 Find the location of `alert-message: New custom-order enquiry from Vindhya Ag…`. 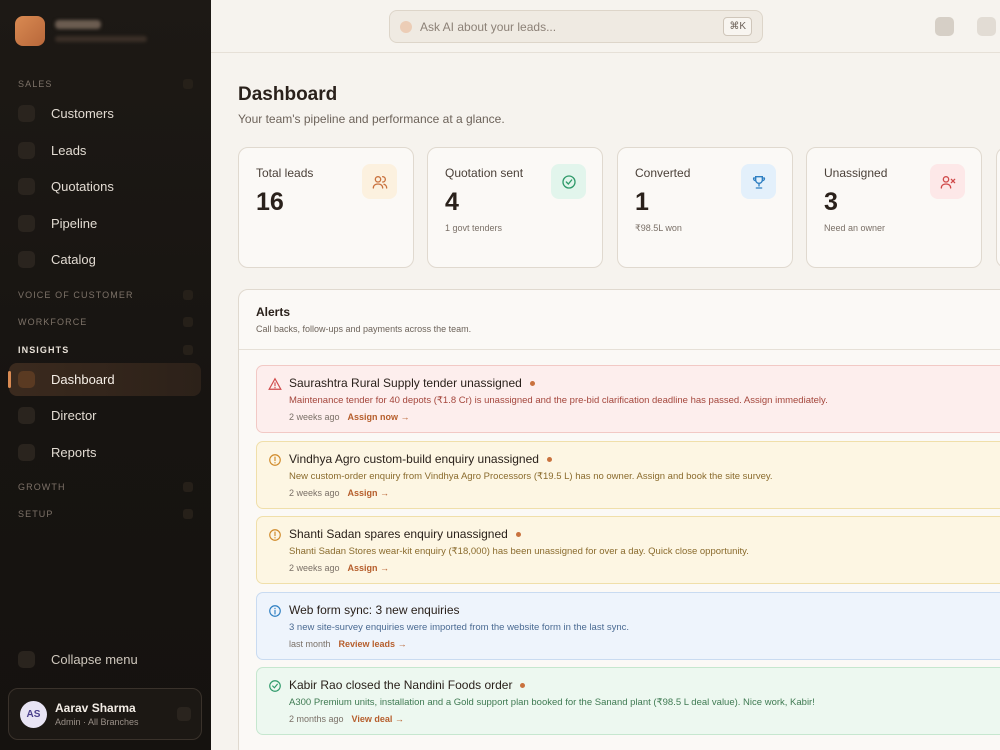

alert-message: New custom-order enquiry from Vindhya Ag… is located at coordinates (531, 476).